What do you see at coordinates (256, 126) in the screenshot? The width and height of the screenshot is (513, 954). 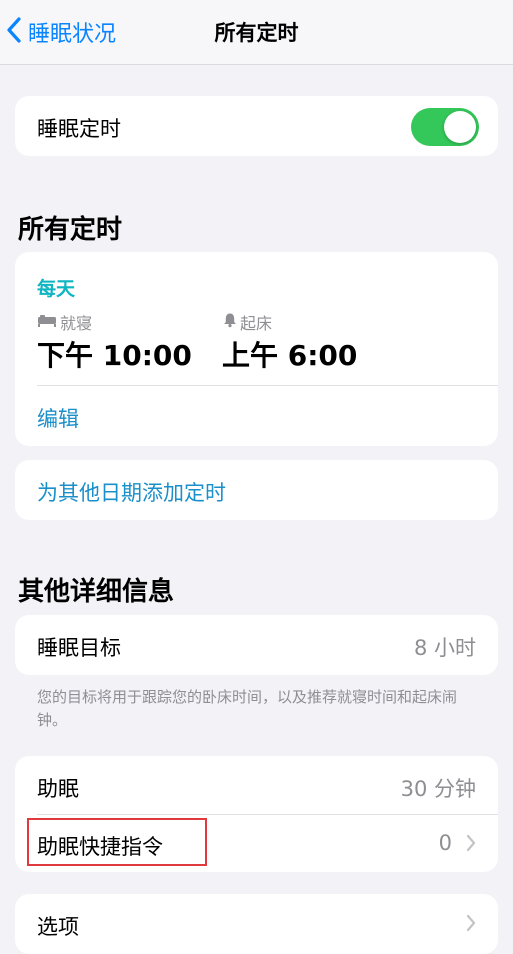 I see `sleep-schedule-card: 睡眠定时` at bounding box center [256, 126].